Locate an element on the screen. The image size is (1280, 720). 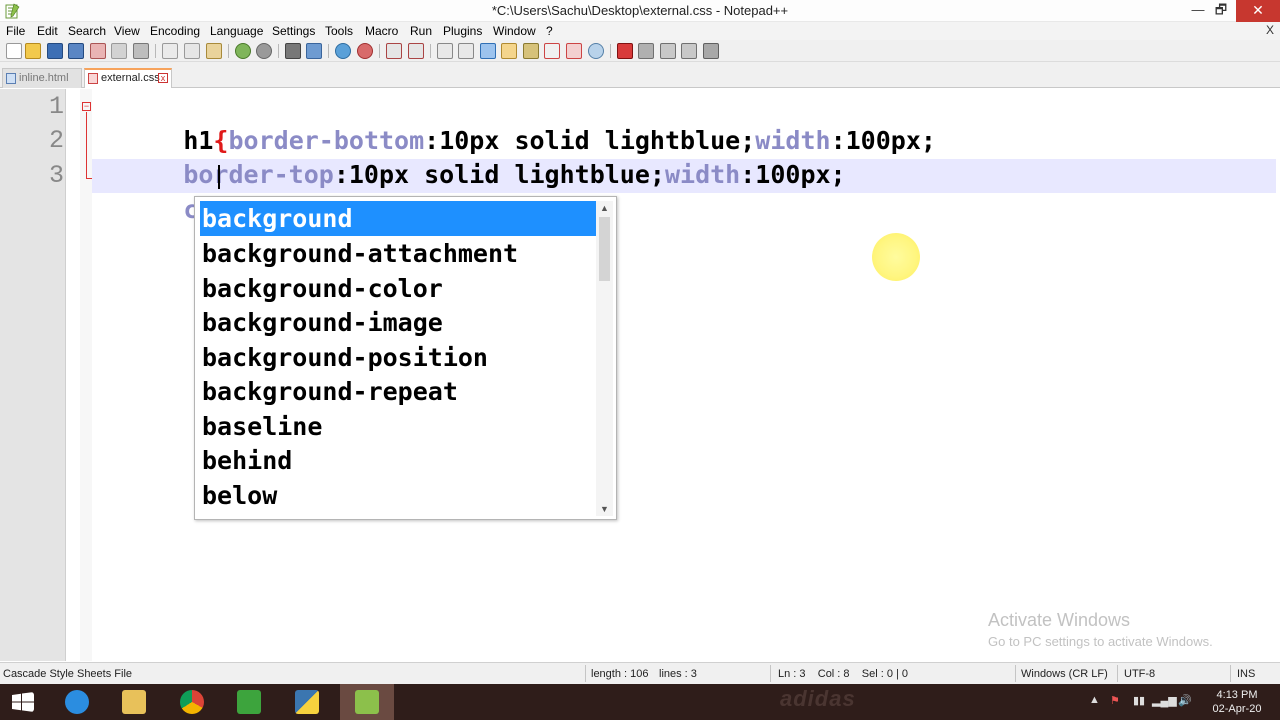
save-icon is located at coordinates (55, 51).